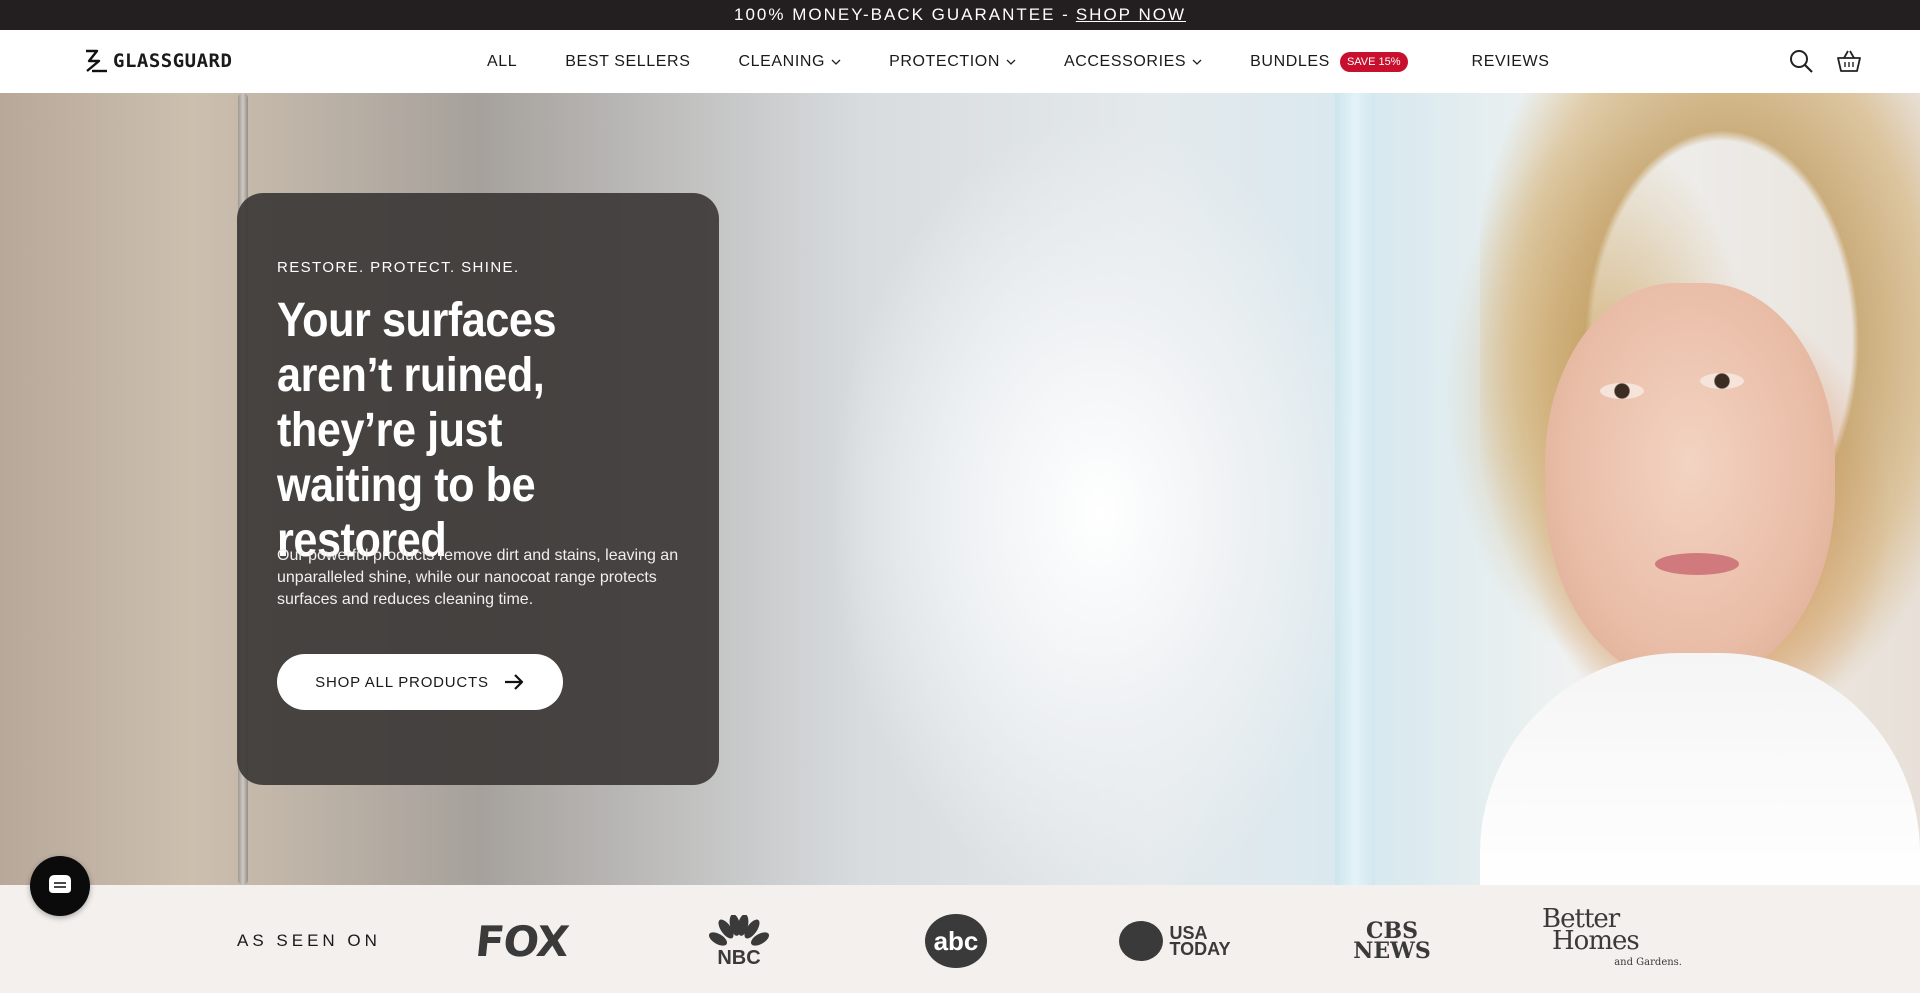  Describe the element at coordinates (398, 267) in the screenshot. I see `hero-eyebrow: RESTORE. PROTECT. SHINE.` at that location.